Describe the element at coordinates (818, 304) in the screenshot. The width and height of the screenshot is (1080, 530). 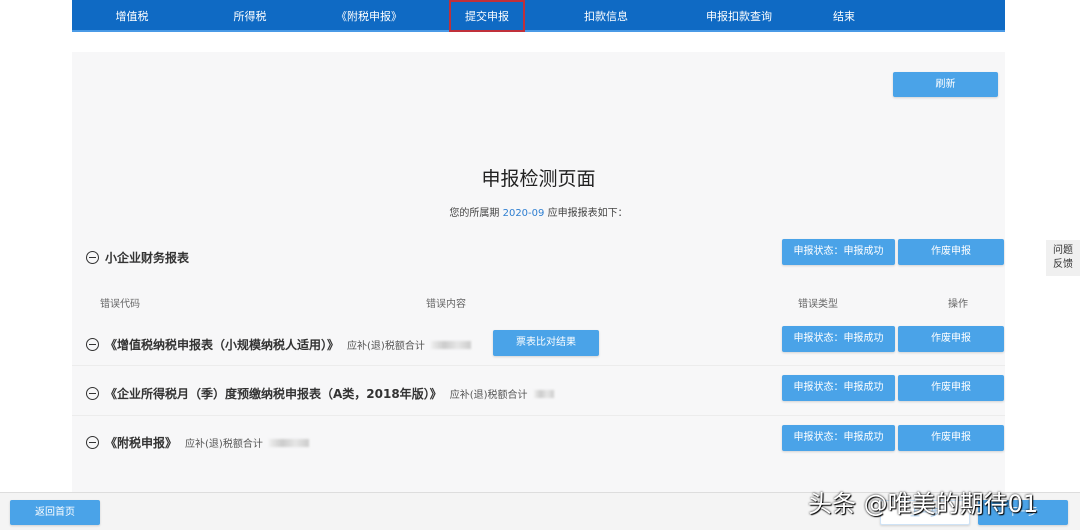
I see `header-type: 错误类型` at that location.